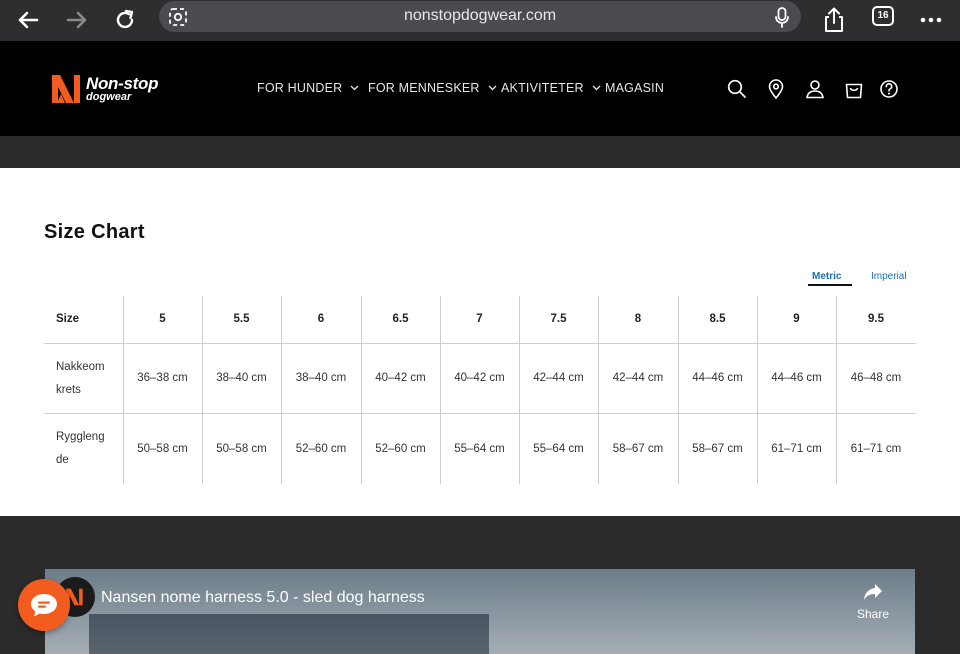  I want to click on nav-magasin: MAGASIN, so click(634, 88).